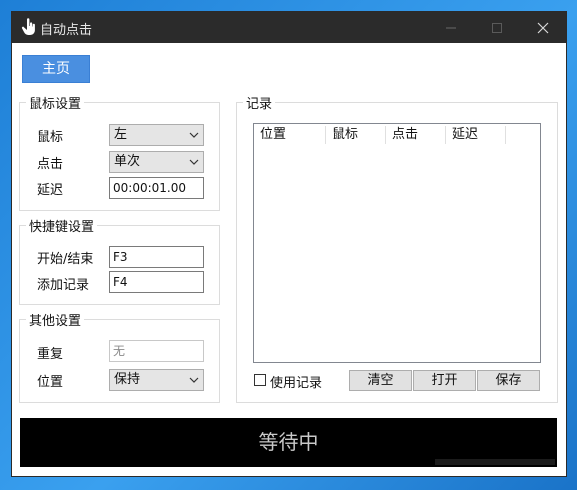 Image resolution: width=577 pixels, height=490 pixels. What do you see at coordinates (289, 27) in the screenshot?
I see `title-bar: 自动点击` at bounding box center [289, 27].